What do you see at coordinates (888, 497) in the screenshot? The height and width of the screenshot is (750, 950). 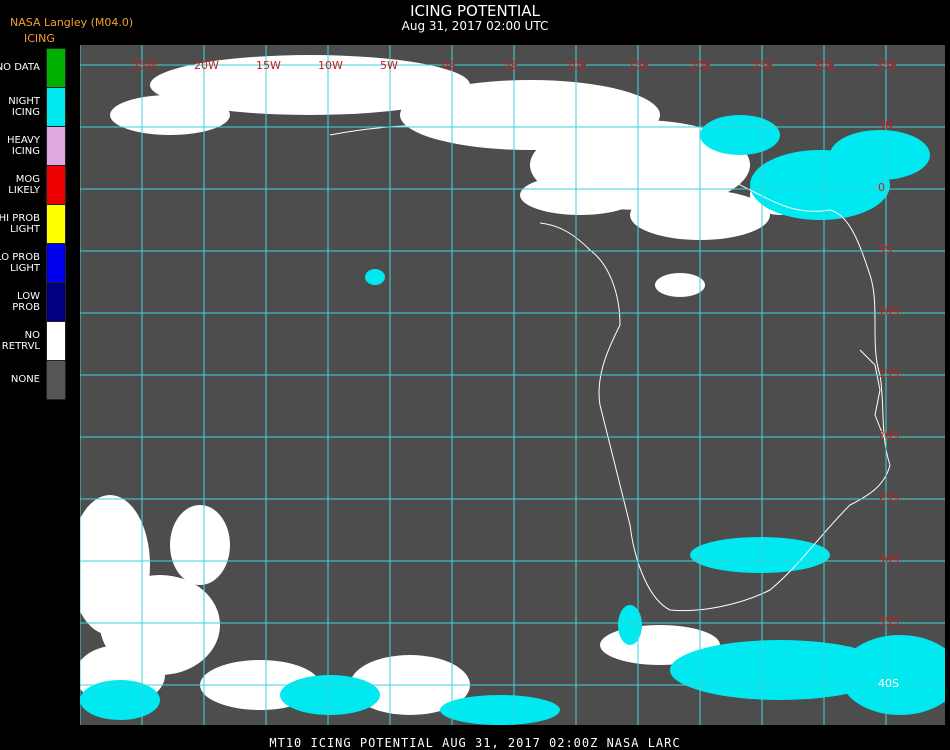 I see `latitude-label: 25S` at bounding box center [888, 497].